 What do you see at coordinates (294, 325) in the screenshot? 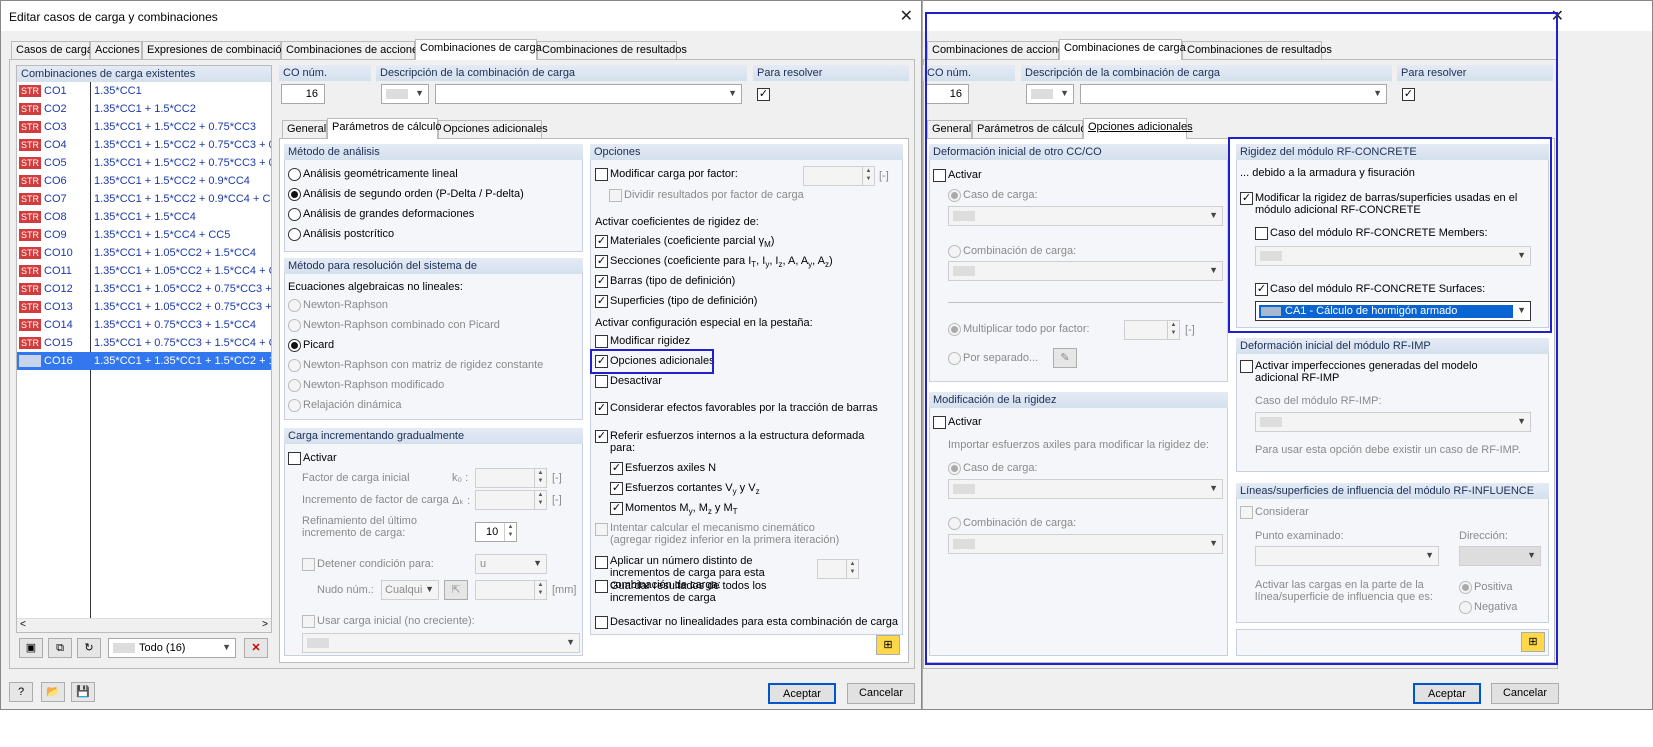
I see `radio-newton-picard` at bounding box center [294, 325].